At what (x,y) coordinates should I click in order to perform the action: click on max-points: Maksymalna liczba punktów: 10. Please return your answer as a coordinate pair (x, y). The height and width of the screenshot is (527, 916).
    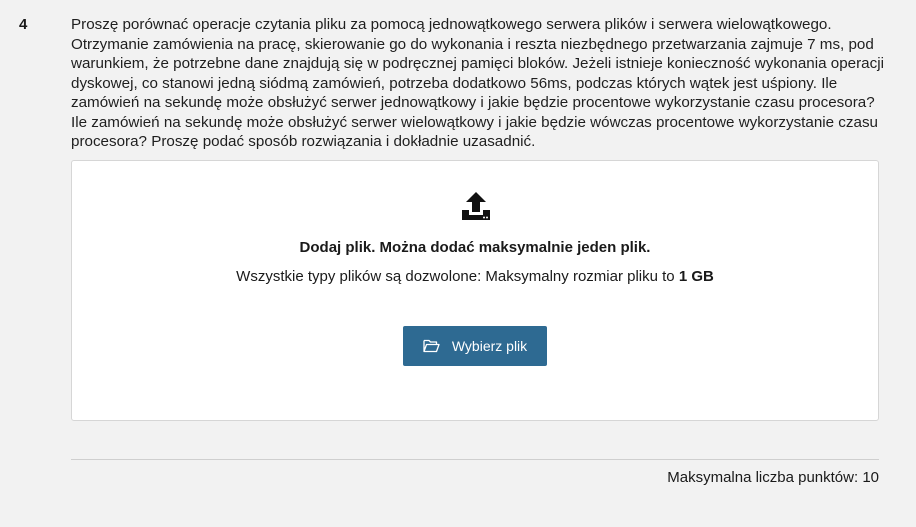
    Looking at the image, I should click on (773, 477).